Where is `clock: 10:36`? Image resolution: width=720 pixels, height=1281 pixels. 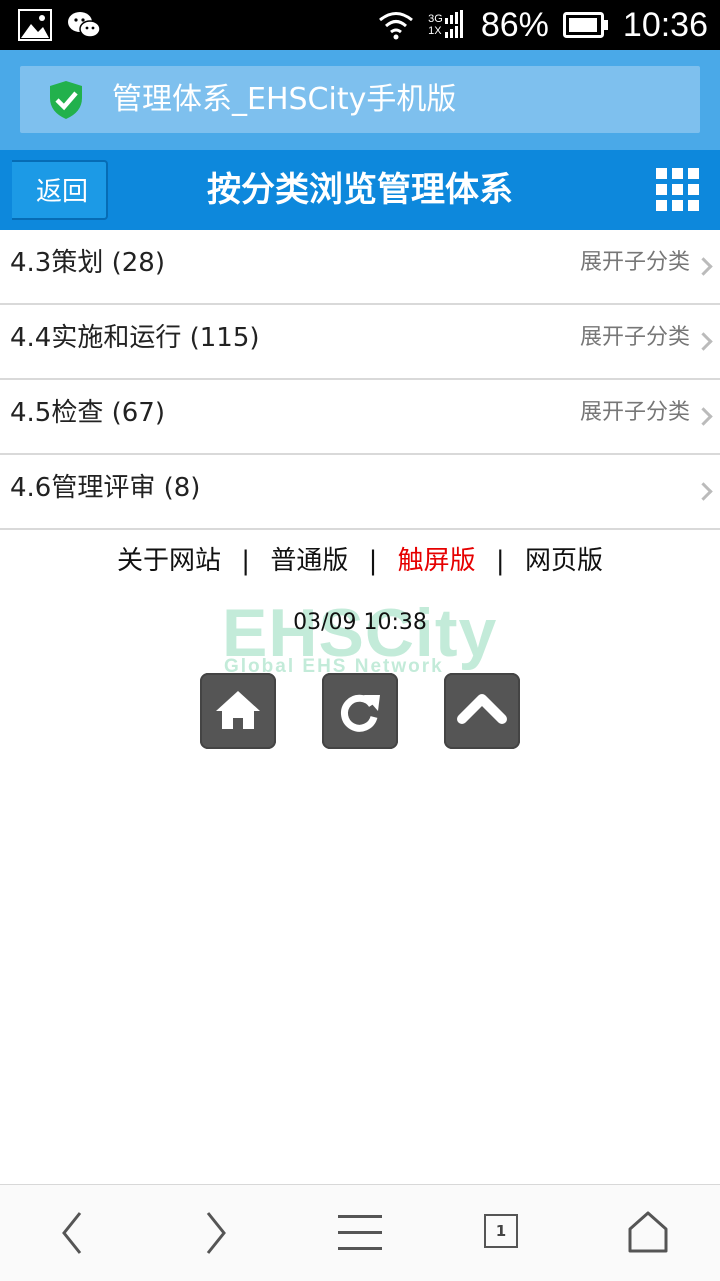
clock: 10:36 is located at coordinates (665, 24).